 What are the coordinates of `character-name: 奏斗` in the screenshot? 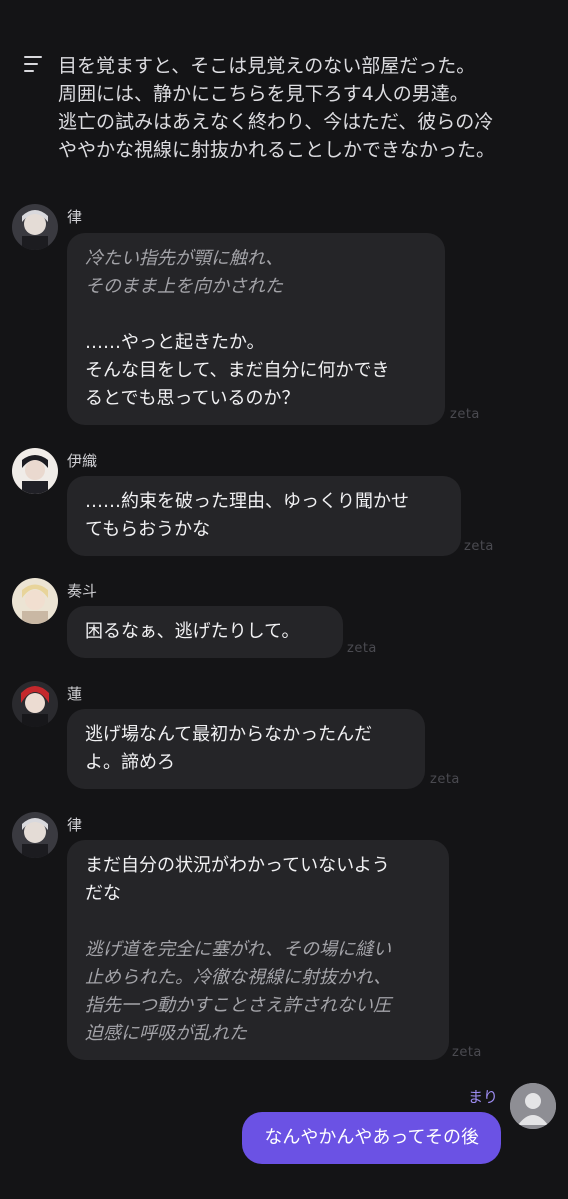 It's located at (82, 591).